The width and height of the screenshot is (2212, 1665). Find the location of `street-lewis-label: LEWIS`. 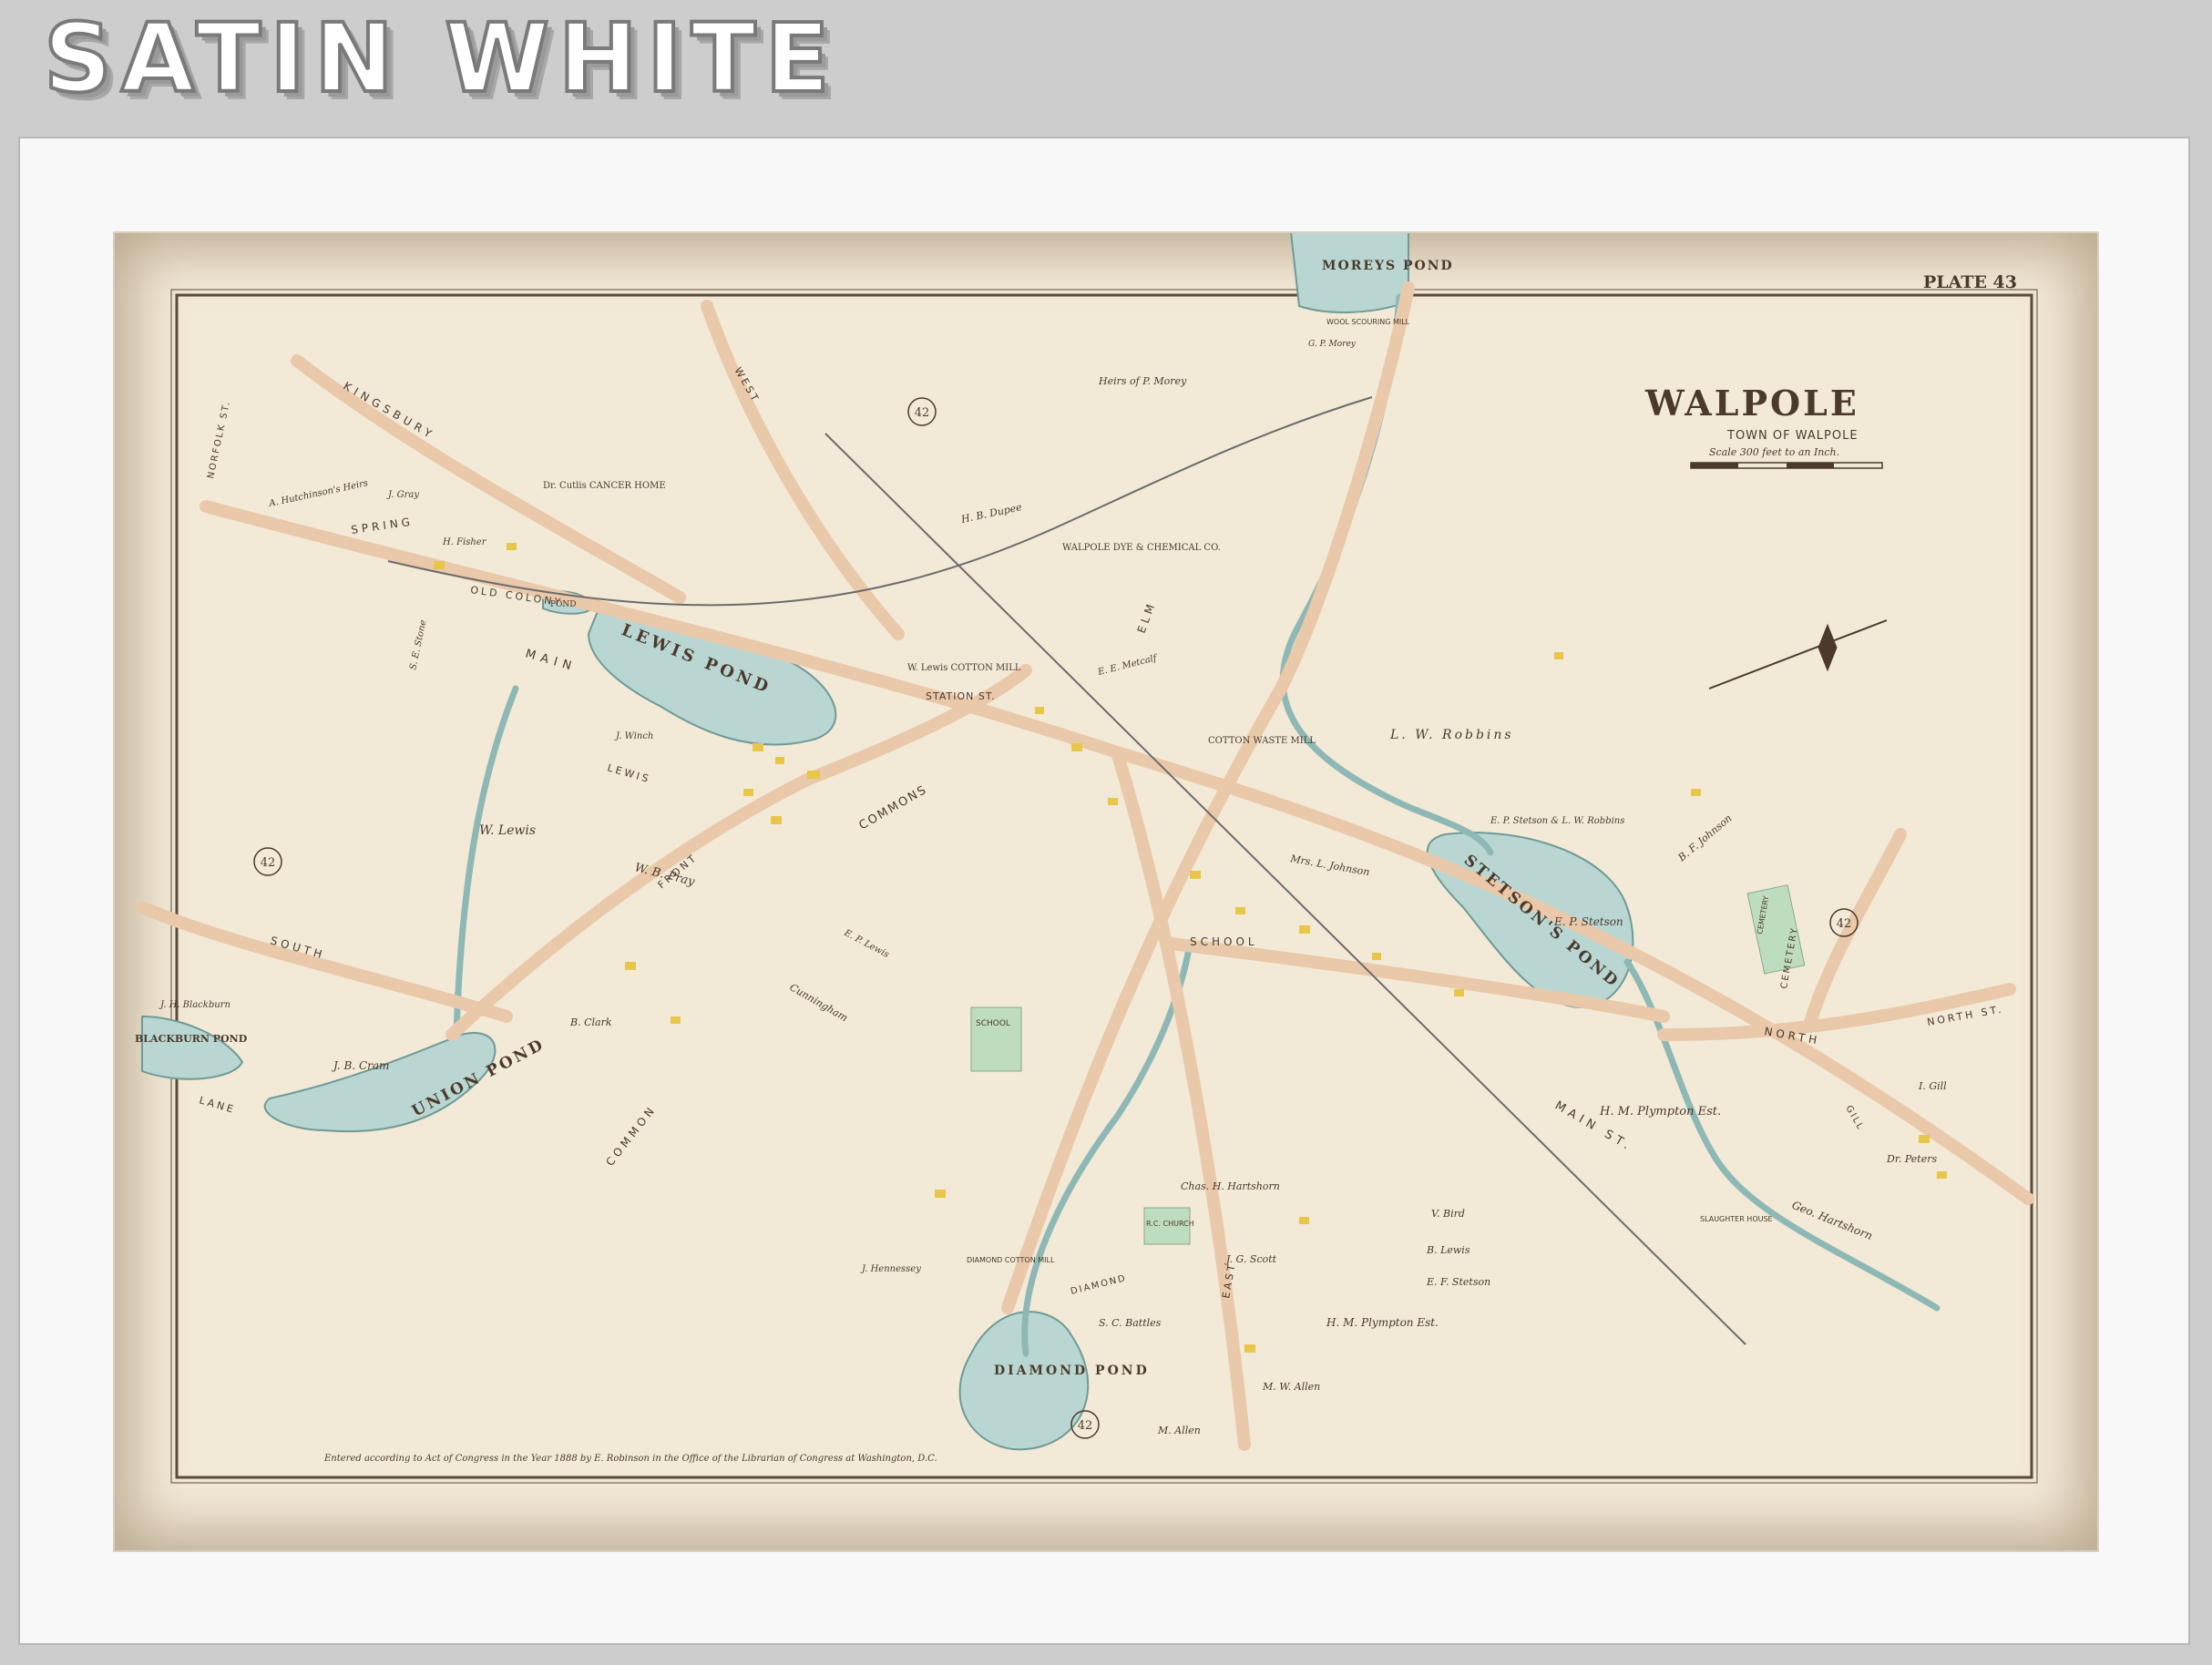

street-lewis-label: LEWIS is located at coordinates (629, 773).